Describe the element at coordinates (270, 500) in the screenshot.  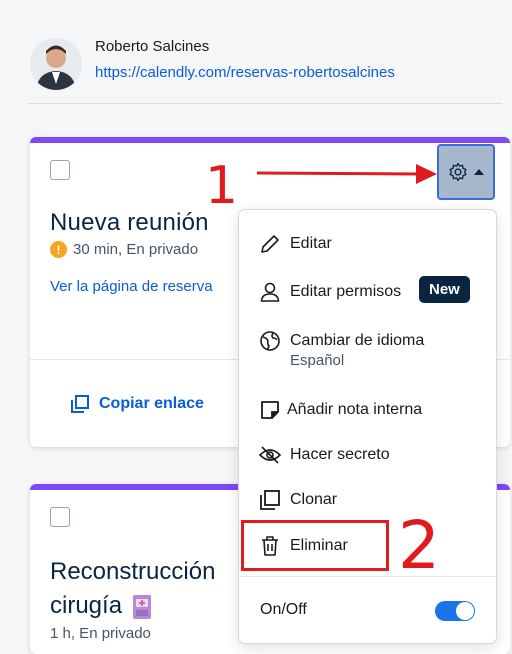
I see `clone-icon` at that location.